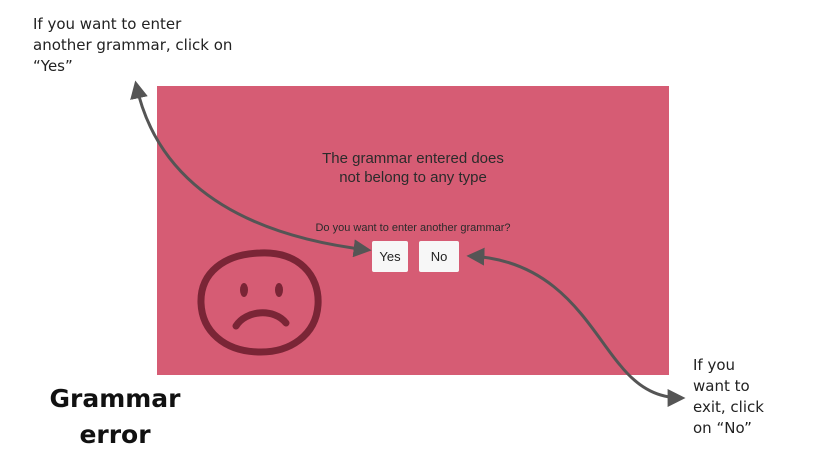 This screenshot has height=460, width=818. What do you see at coordinates (439, 256) in the screenshot?
I see `no-button: No` at bounding box center [439, 256].